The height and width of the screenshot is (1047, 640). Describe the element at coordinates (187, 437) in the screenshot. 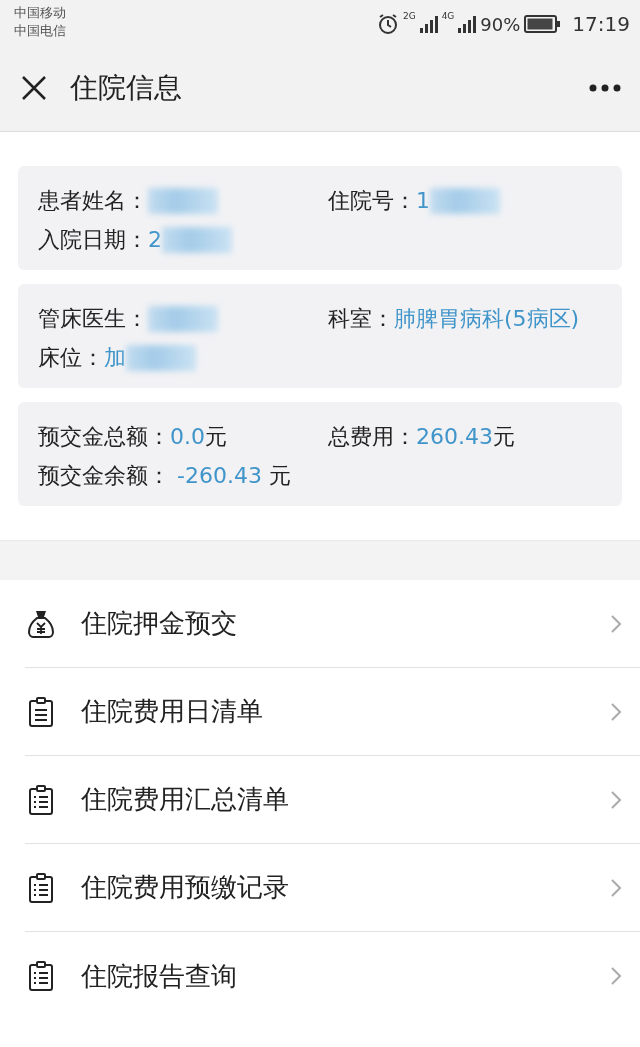

I see `field-value: 0.0` at that location.